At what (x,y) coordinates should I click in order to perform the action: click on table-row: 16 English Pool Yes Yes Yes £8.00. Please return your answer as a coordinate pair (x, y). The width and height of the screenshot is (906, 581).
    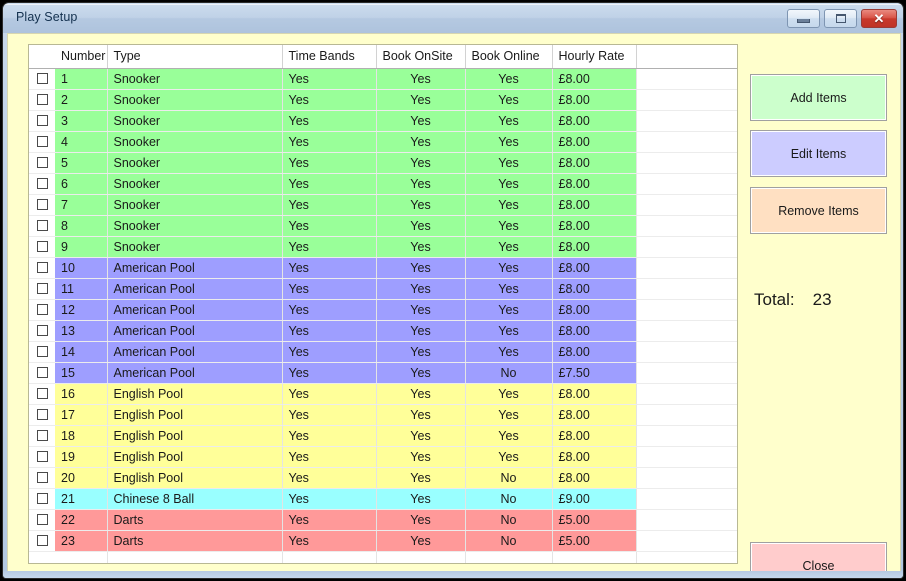
    Looking at the image, I should click on (383, 394).